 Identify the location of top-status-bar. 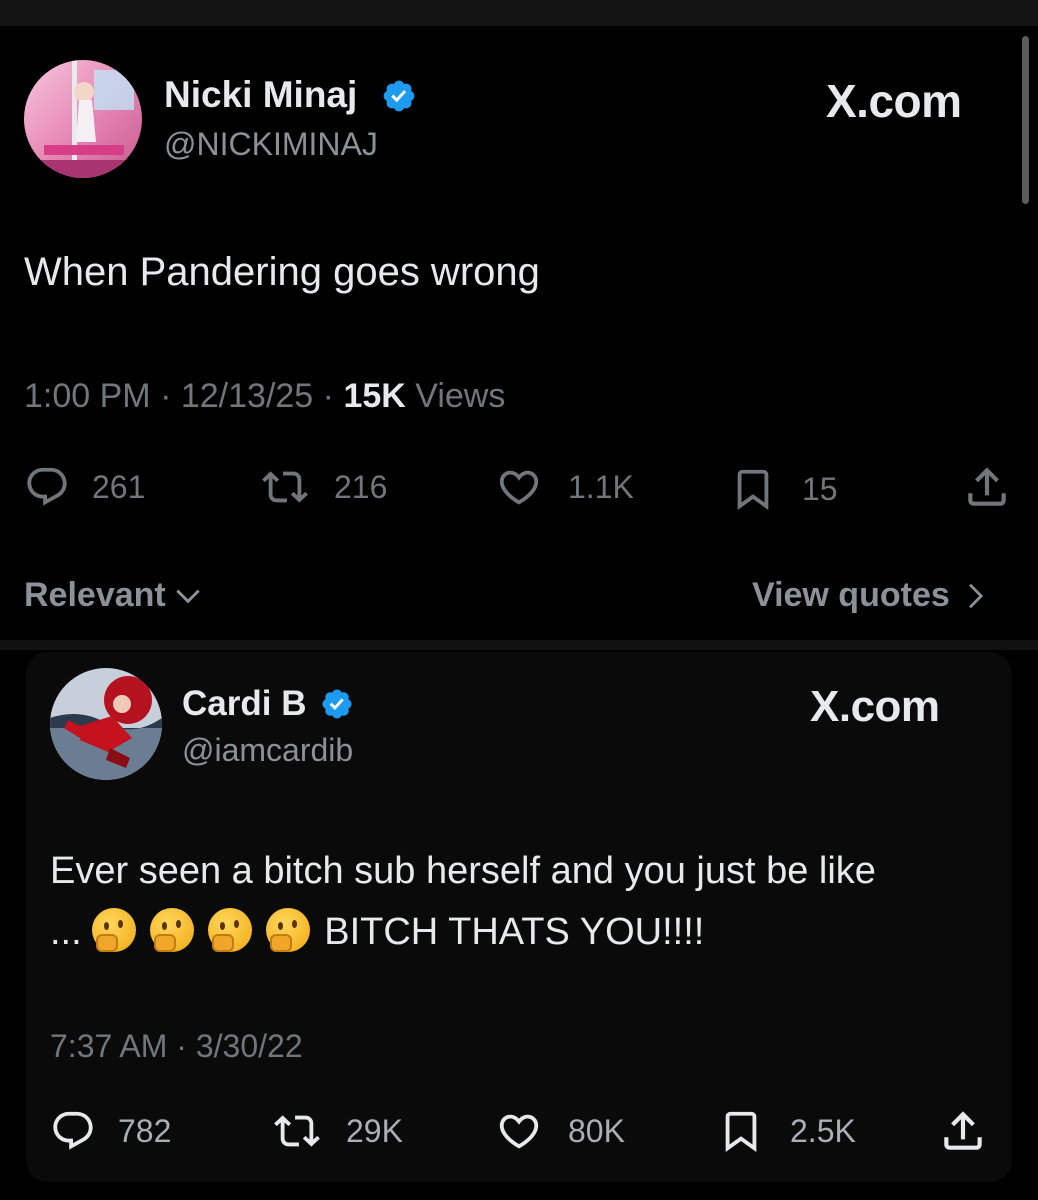
(519, 13).